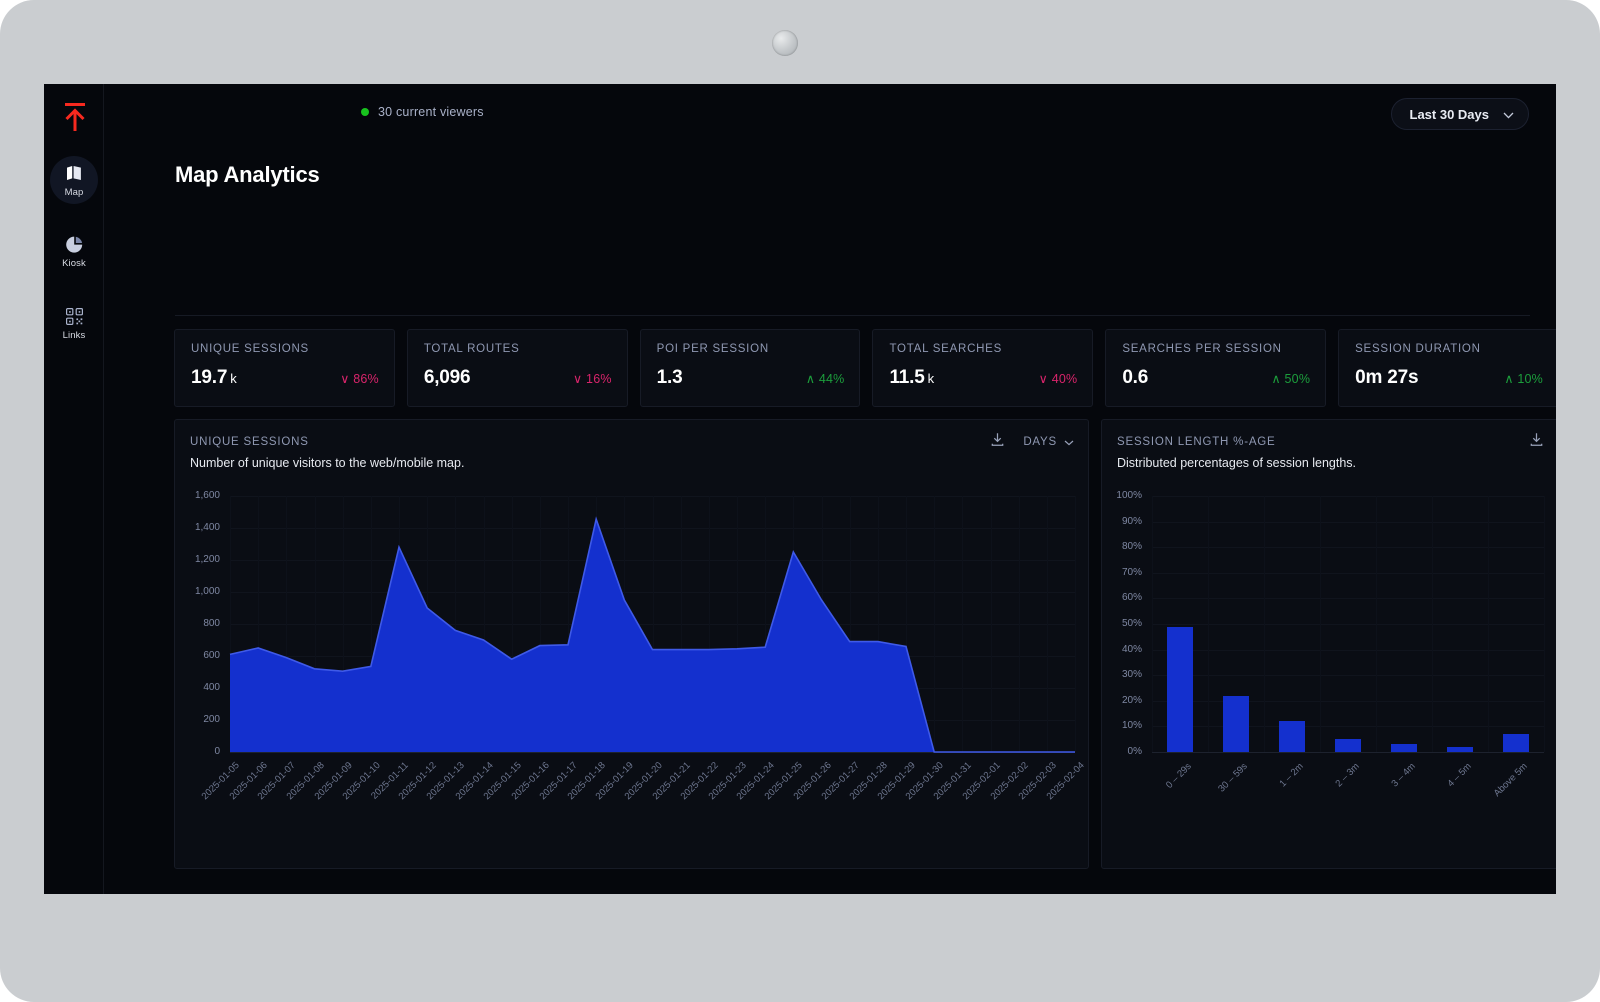  I want to click on kpi-value: 1.3, so click(669, 377).